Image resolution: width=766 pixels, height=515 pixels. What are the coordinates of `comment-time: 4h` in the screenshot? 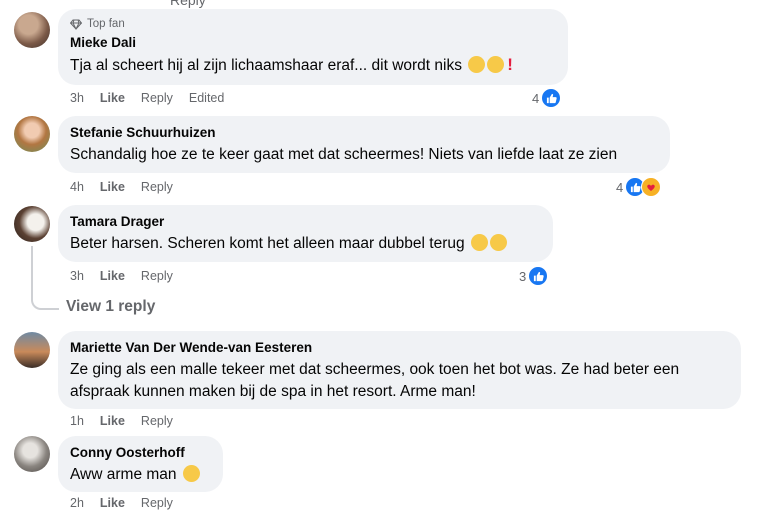 It's located at (77, 187).